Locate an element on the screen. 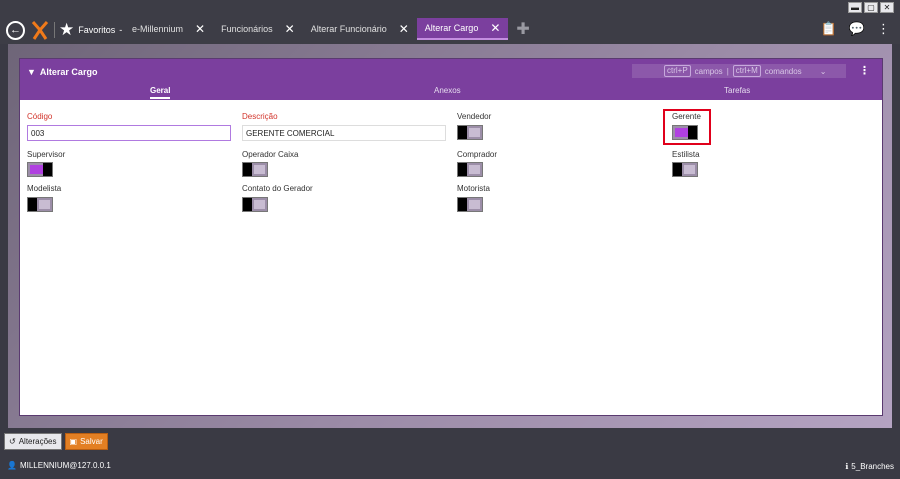 The height and width of the screenshot is (479, 900). tab-label: Funcionários is located at coordinates (247, 29).